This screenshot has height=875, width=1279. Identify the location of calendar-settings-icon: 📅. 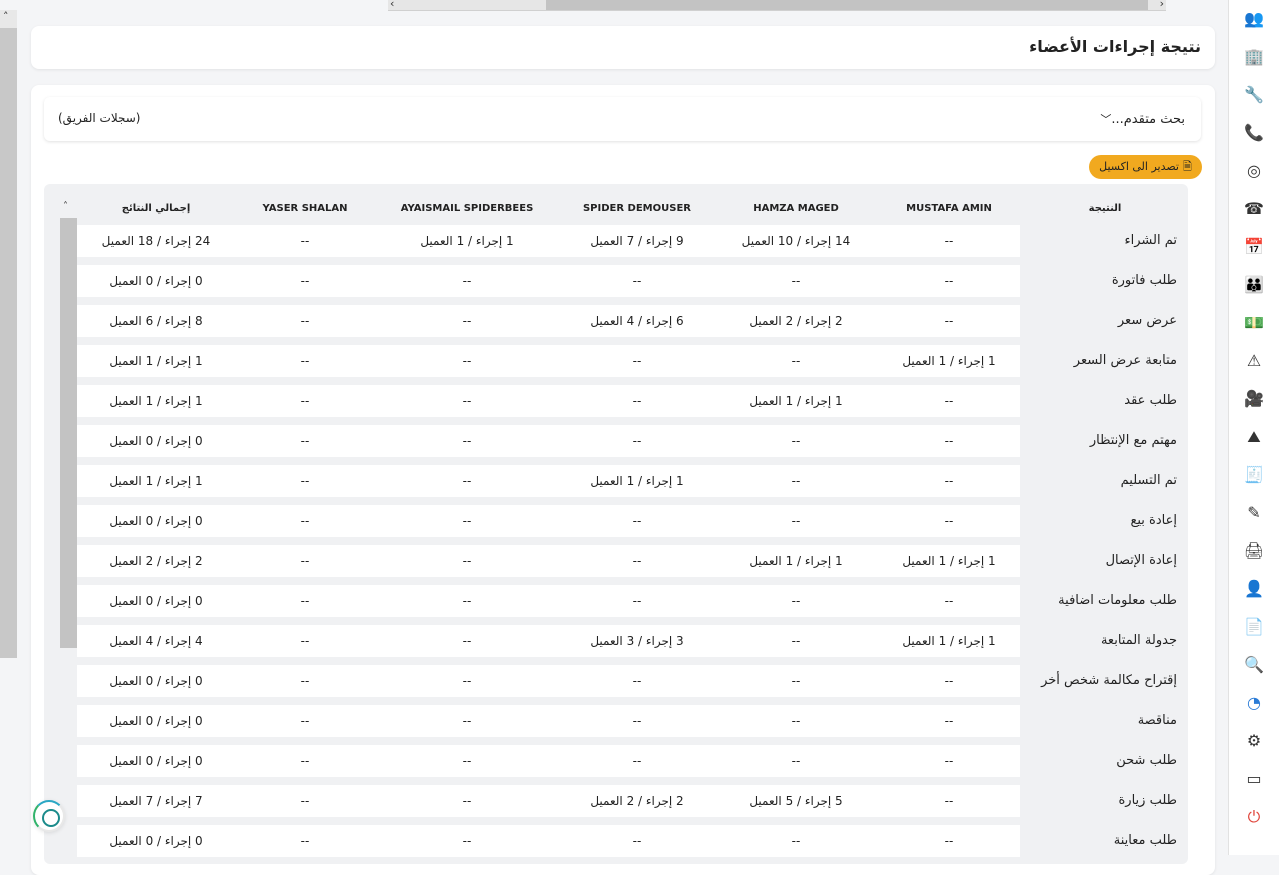
(1254, 247).